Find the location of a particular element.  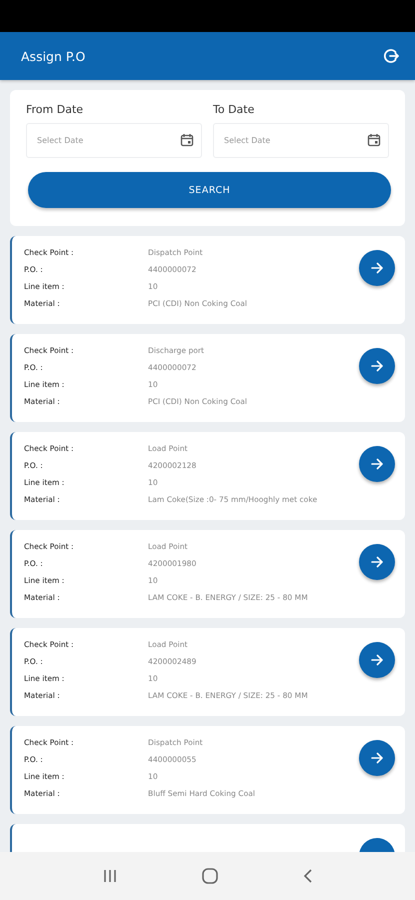

field-label: From Date is located at coordinates (55, 109).